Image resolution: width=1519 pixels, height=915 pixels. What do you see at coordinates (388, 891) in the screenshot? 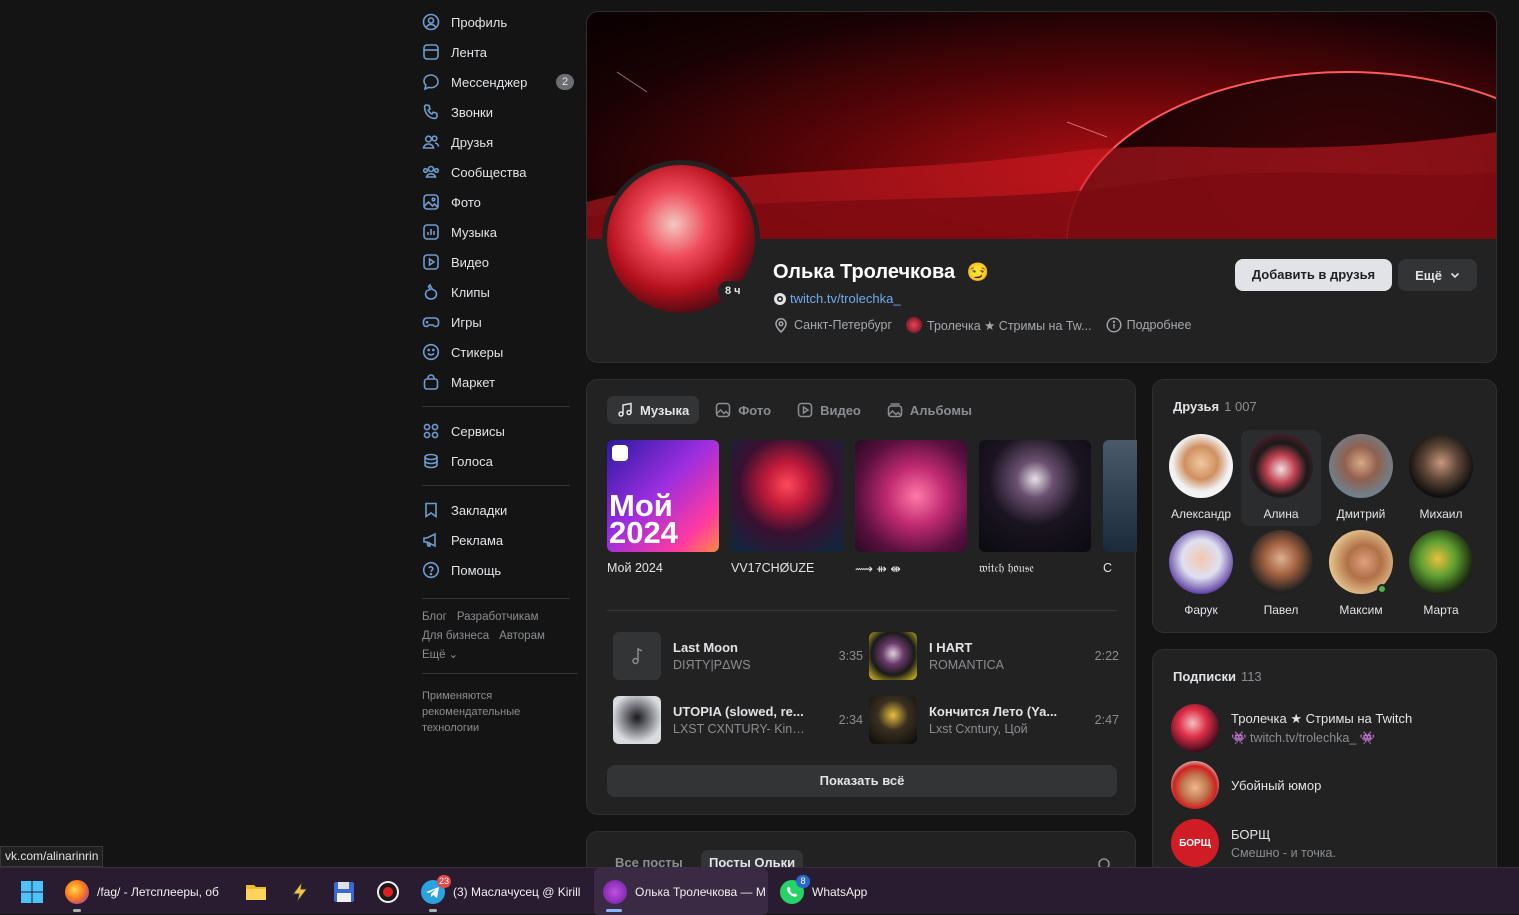
I see `taskbar-app-recorder` at bounding box center [388, 891].